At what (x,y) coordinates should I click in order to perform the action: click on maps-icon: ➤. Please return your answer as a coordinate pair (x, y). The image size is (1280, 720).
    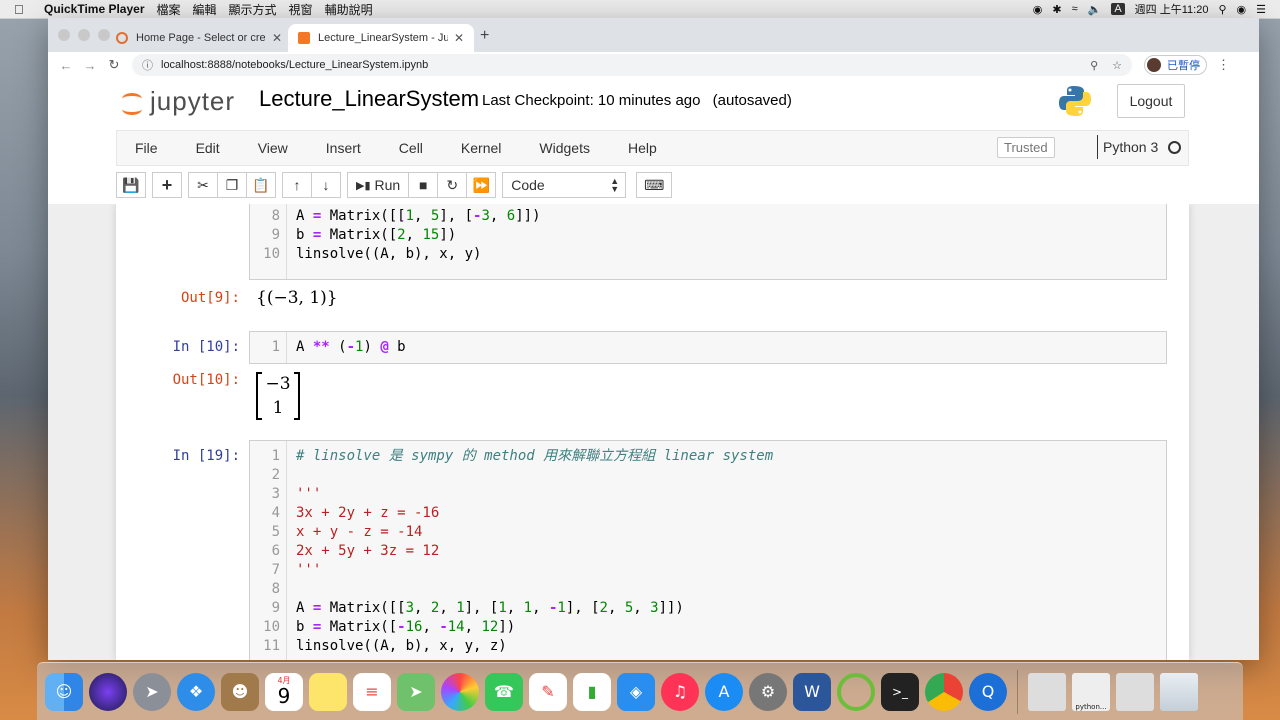
    Looking at the image, I should click on (416, 691).